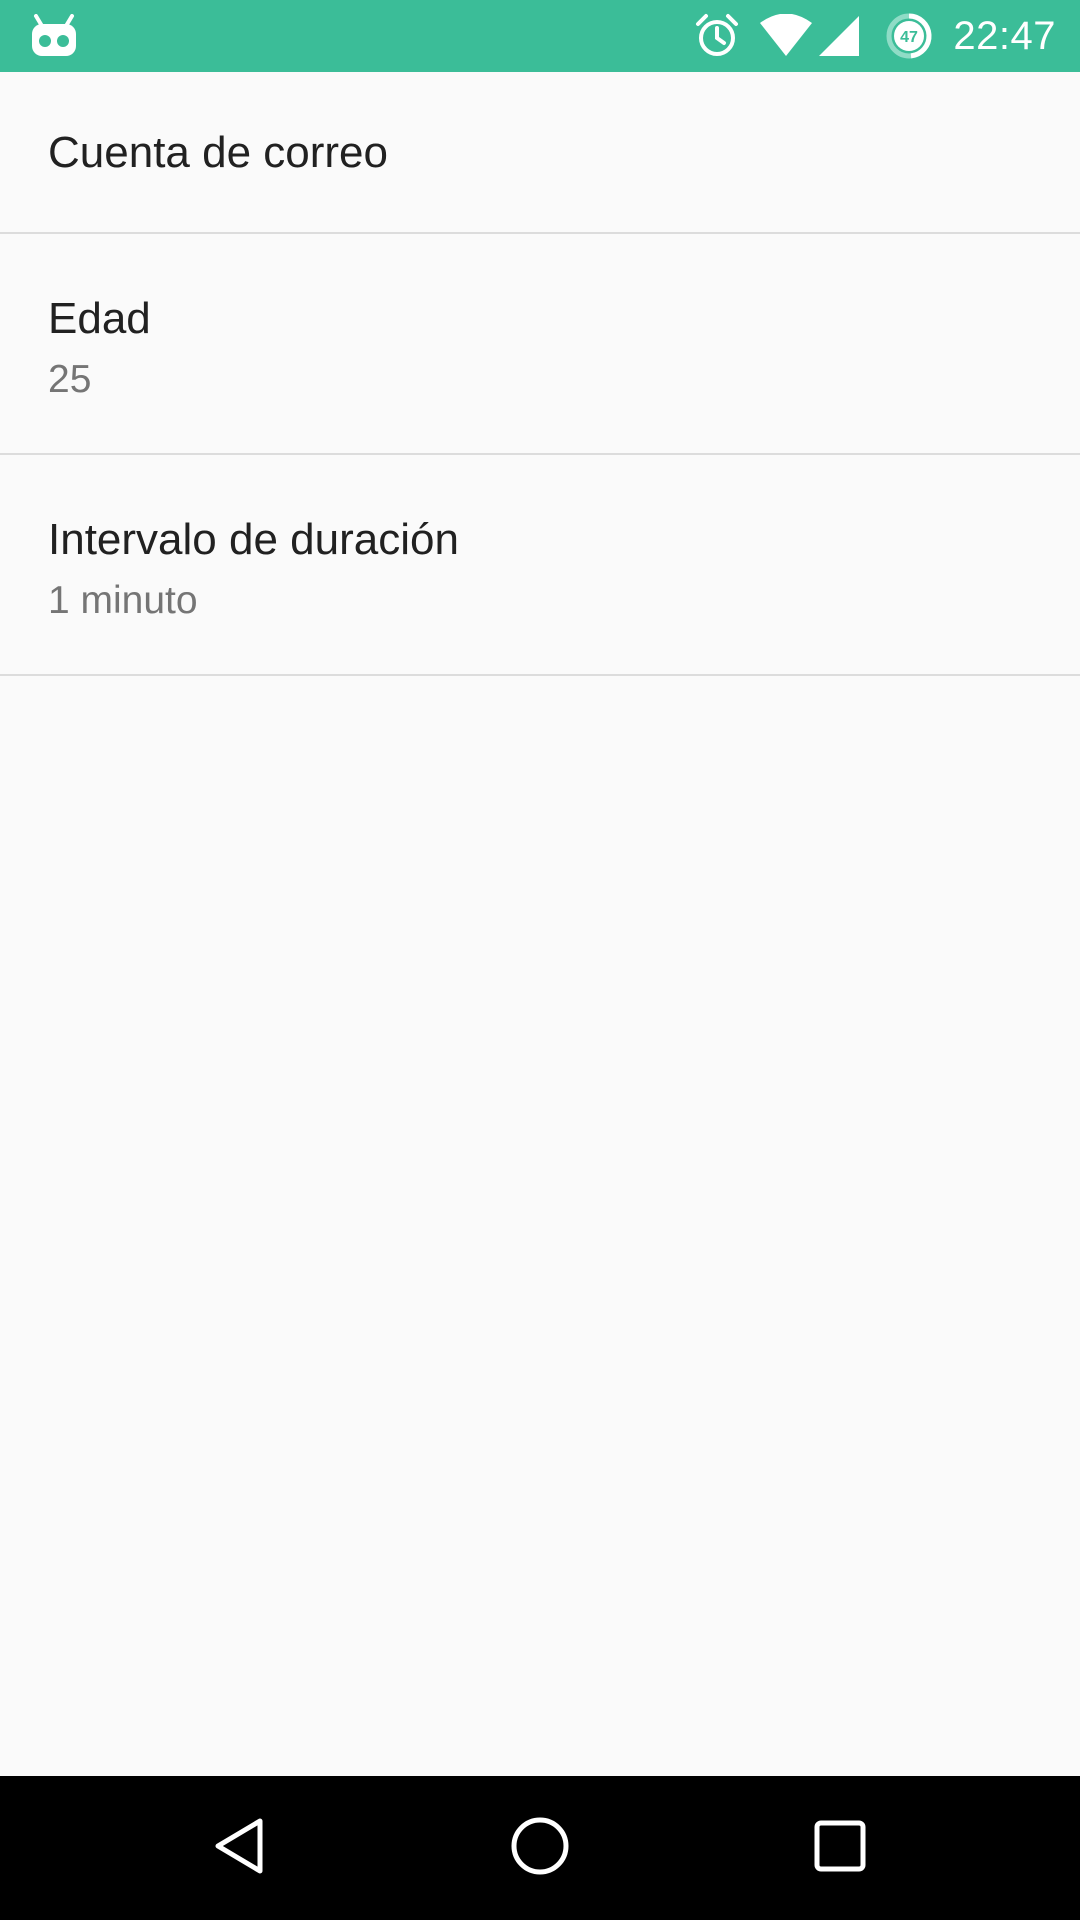 The width and height of the screenshot is (1080, 1920). What do you see at coordinates (253, 539) in the screenshot?
I see `pref-title: Intervalo de duración` at bounding box center [253, 539].